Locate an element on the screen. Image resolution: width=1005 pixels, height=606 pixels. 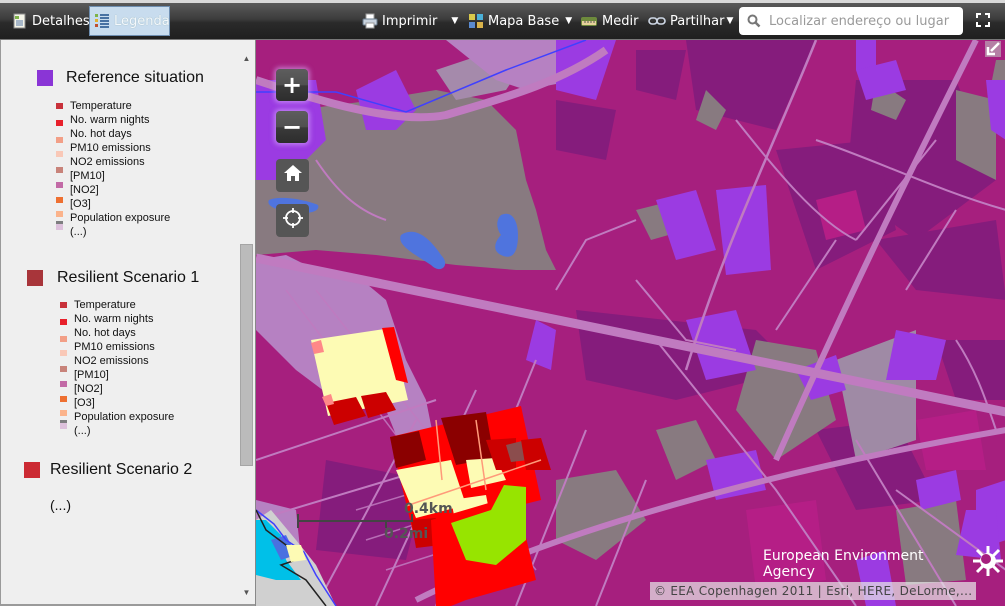
details-button: Detalhes is located at coordinates (51, 21).